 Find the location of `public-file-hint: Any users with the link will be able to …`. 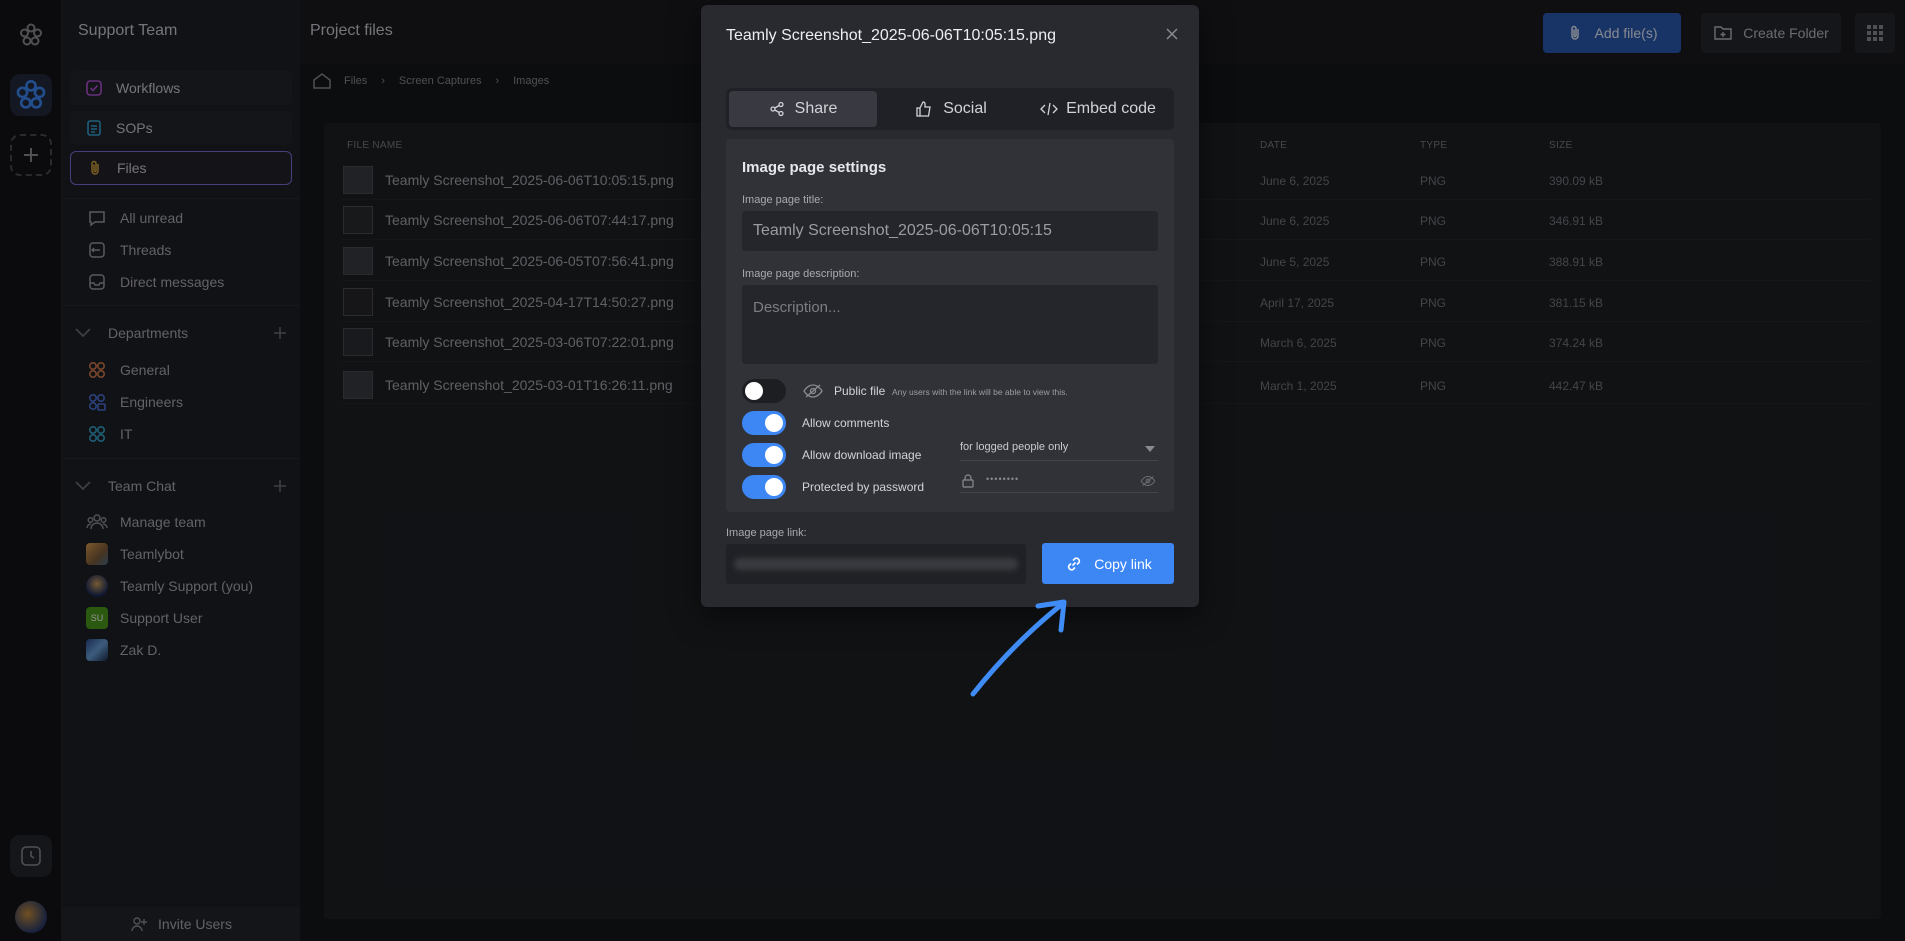

public-file-hint: Any users with the link will be able to … is located at coordinates (980, 392).